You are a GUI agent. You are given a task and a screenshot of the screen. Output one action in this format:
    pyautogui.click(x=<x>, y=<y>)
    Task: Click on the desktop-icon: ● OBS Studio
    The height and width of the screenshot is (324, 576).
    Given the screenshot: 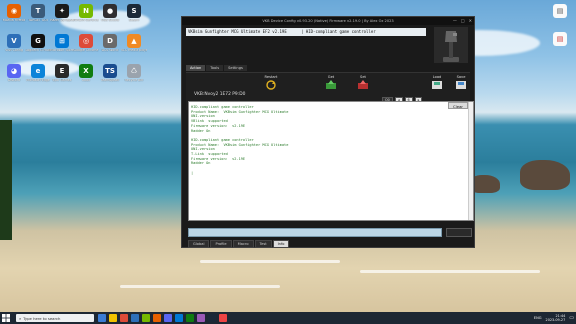 What is the action you would take?
    pyautogui.click(x=110, y=17)
    